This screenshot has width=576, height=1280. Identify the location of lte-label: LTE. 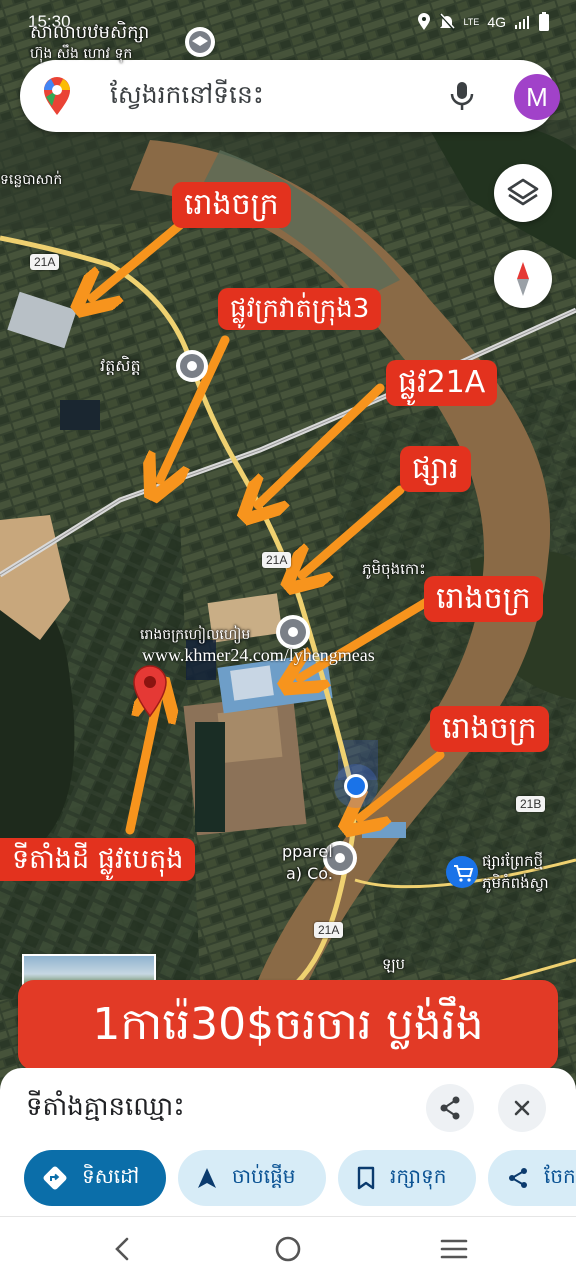
(471, 21).